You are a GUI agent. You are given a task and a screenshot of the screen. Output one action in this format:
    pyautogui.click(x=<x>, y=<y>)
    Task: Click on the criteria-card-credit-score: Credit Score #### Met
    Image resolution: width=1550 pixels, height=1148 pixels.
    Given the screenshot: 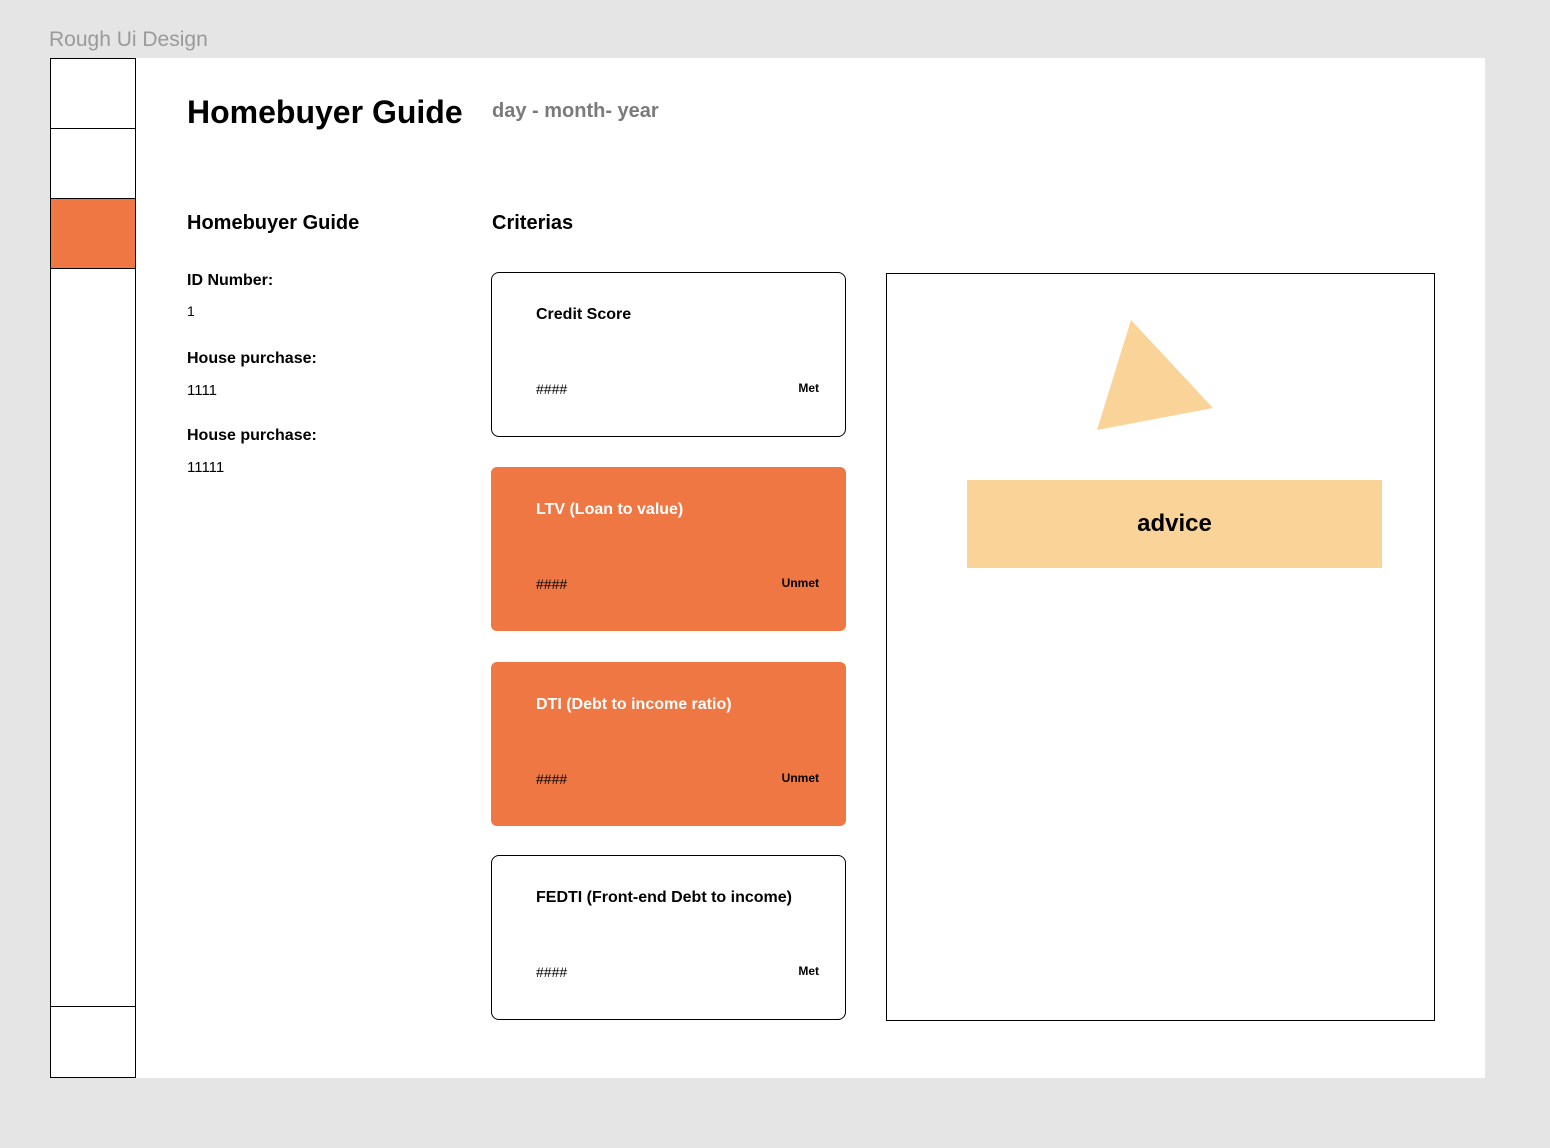 What is the action you would take?
    pyautogui.click(x=668, y=354)
    